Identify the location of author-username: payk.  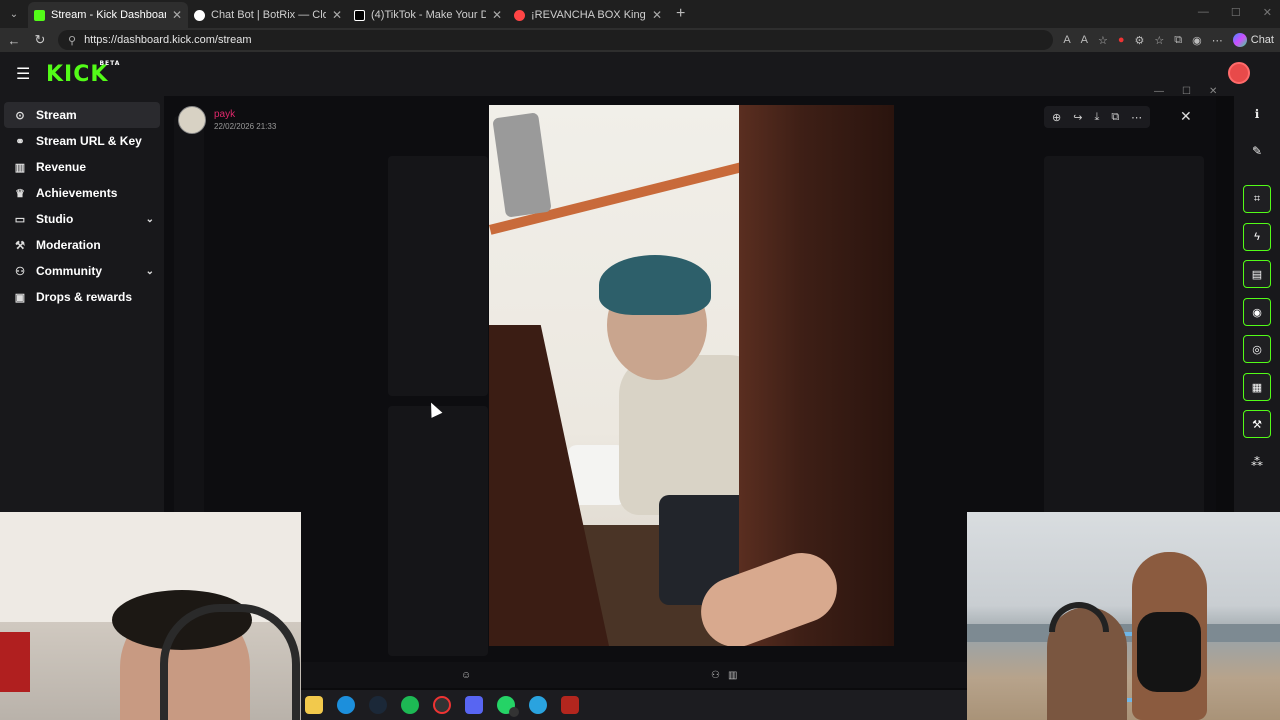
(245, 114).